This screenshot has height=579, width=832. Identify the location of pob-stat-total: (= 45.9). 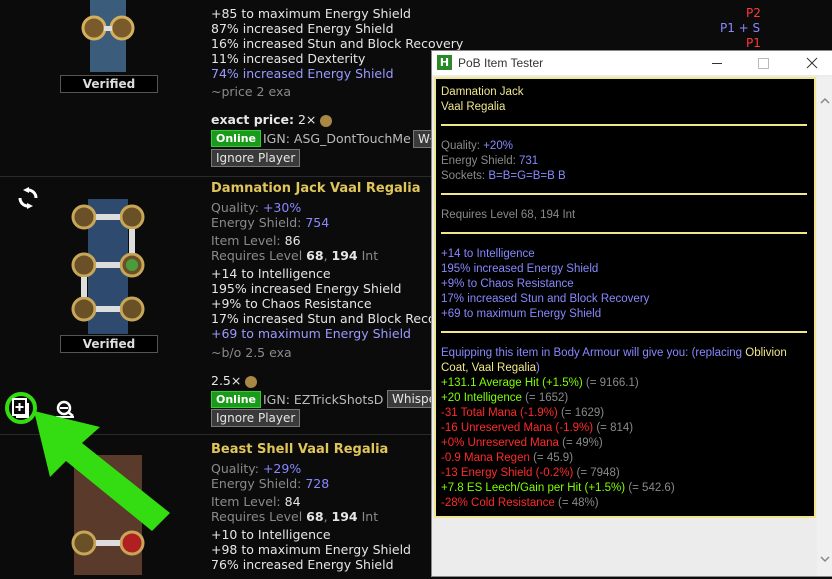
(553, 458).